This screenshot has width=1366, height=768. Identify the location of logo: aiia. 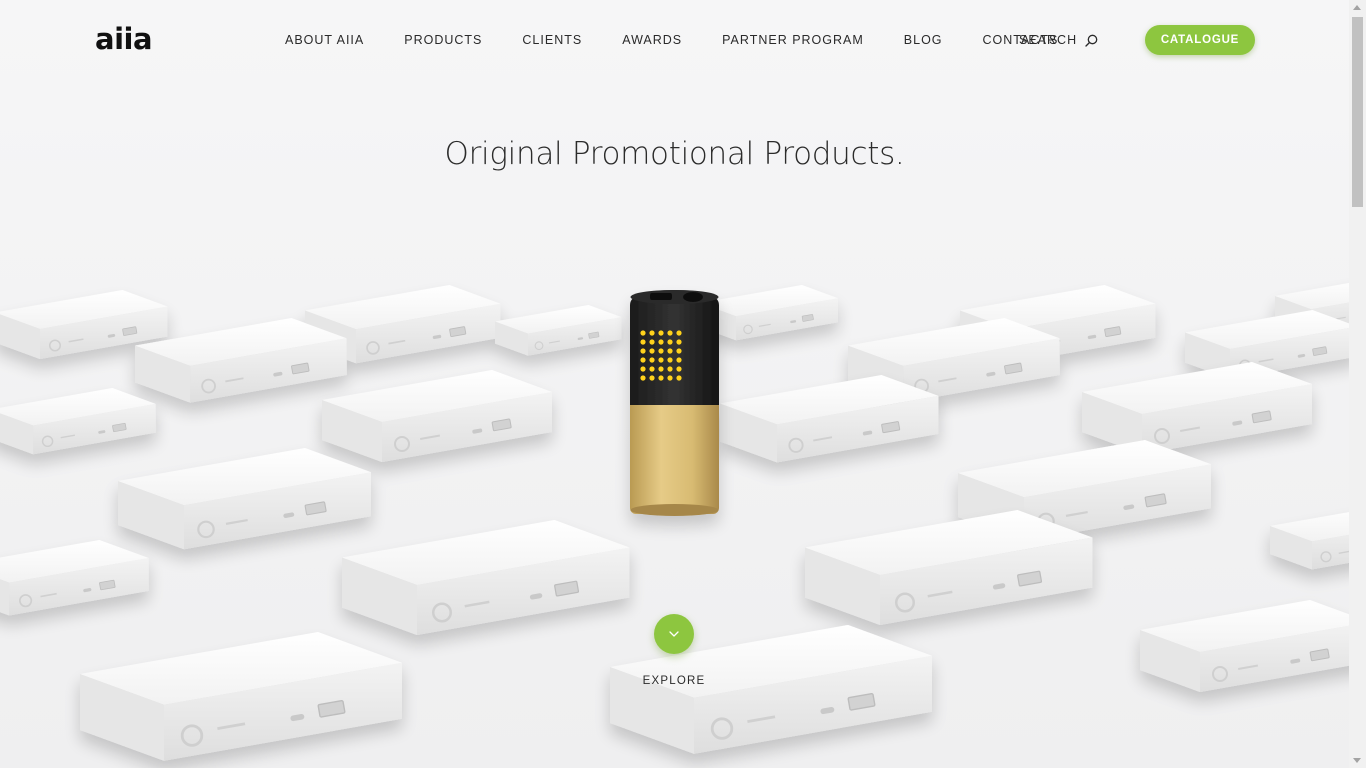
(124, 39).